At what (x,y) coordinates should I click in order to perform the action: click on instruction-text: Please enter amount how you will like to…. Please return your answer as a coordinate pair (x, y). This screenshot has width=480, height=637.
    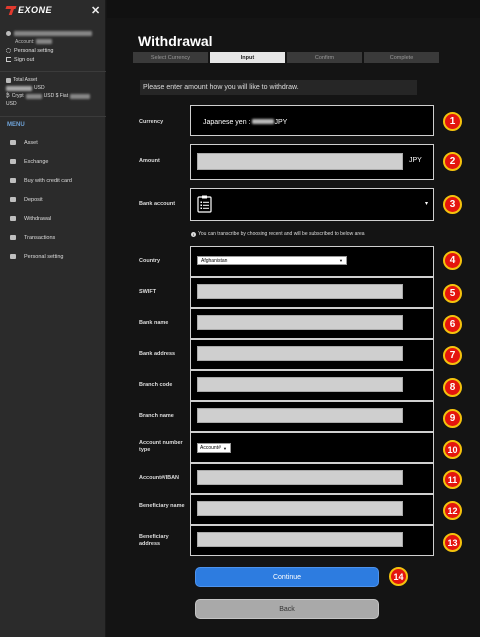
    Looking at the image, I should click on (278, 87).